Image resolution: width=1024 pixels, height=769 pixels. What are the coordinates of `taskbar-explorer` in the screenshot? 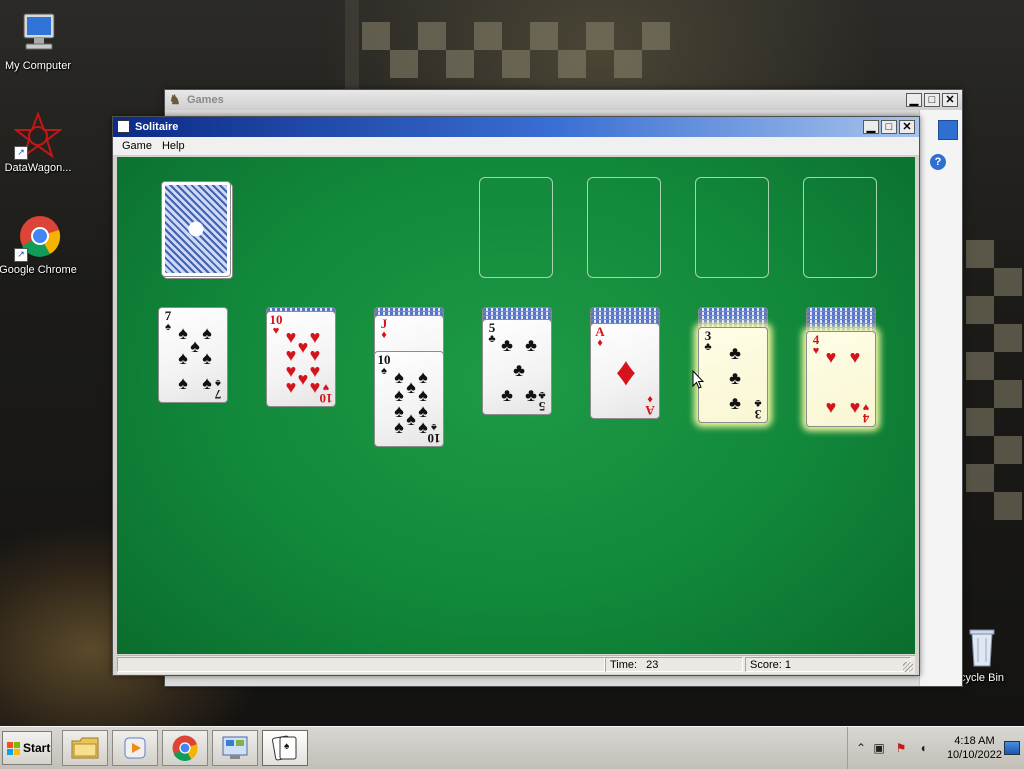 It's located at (85, 748).